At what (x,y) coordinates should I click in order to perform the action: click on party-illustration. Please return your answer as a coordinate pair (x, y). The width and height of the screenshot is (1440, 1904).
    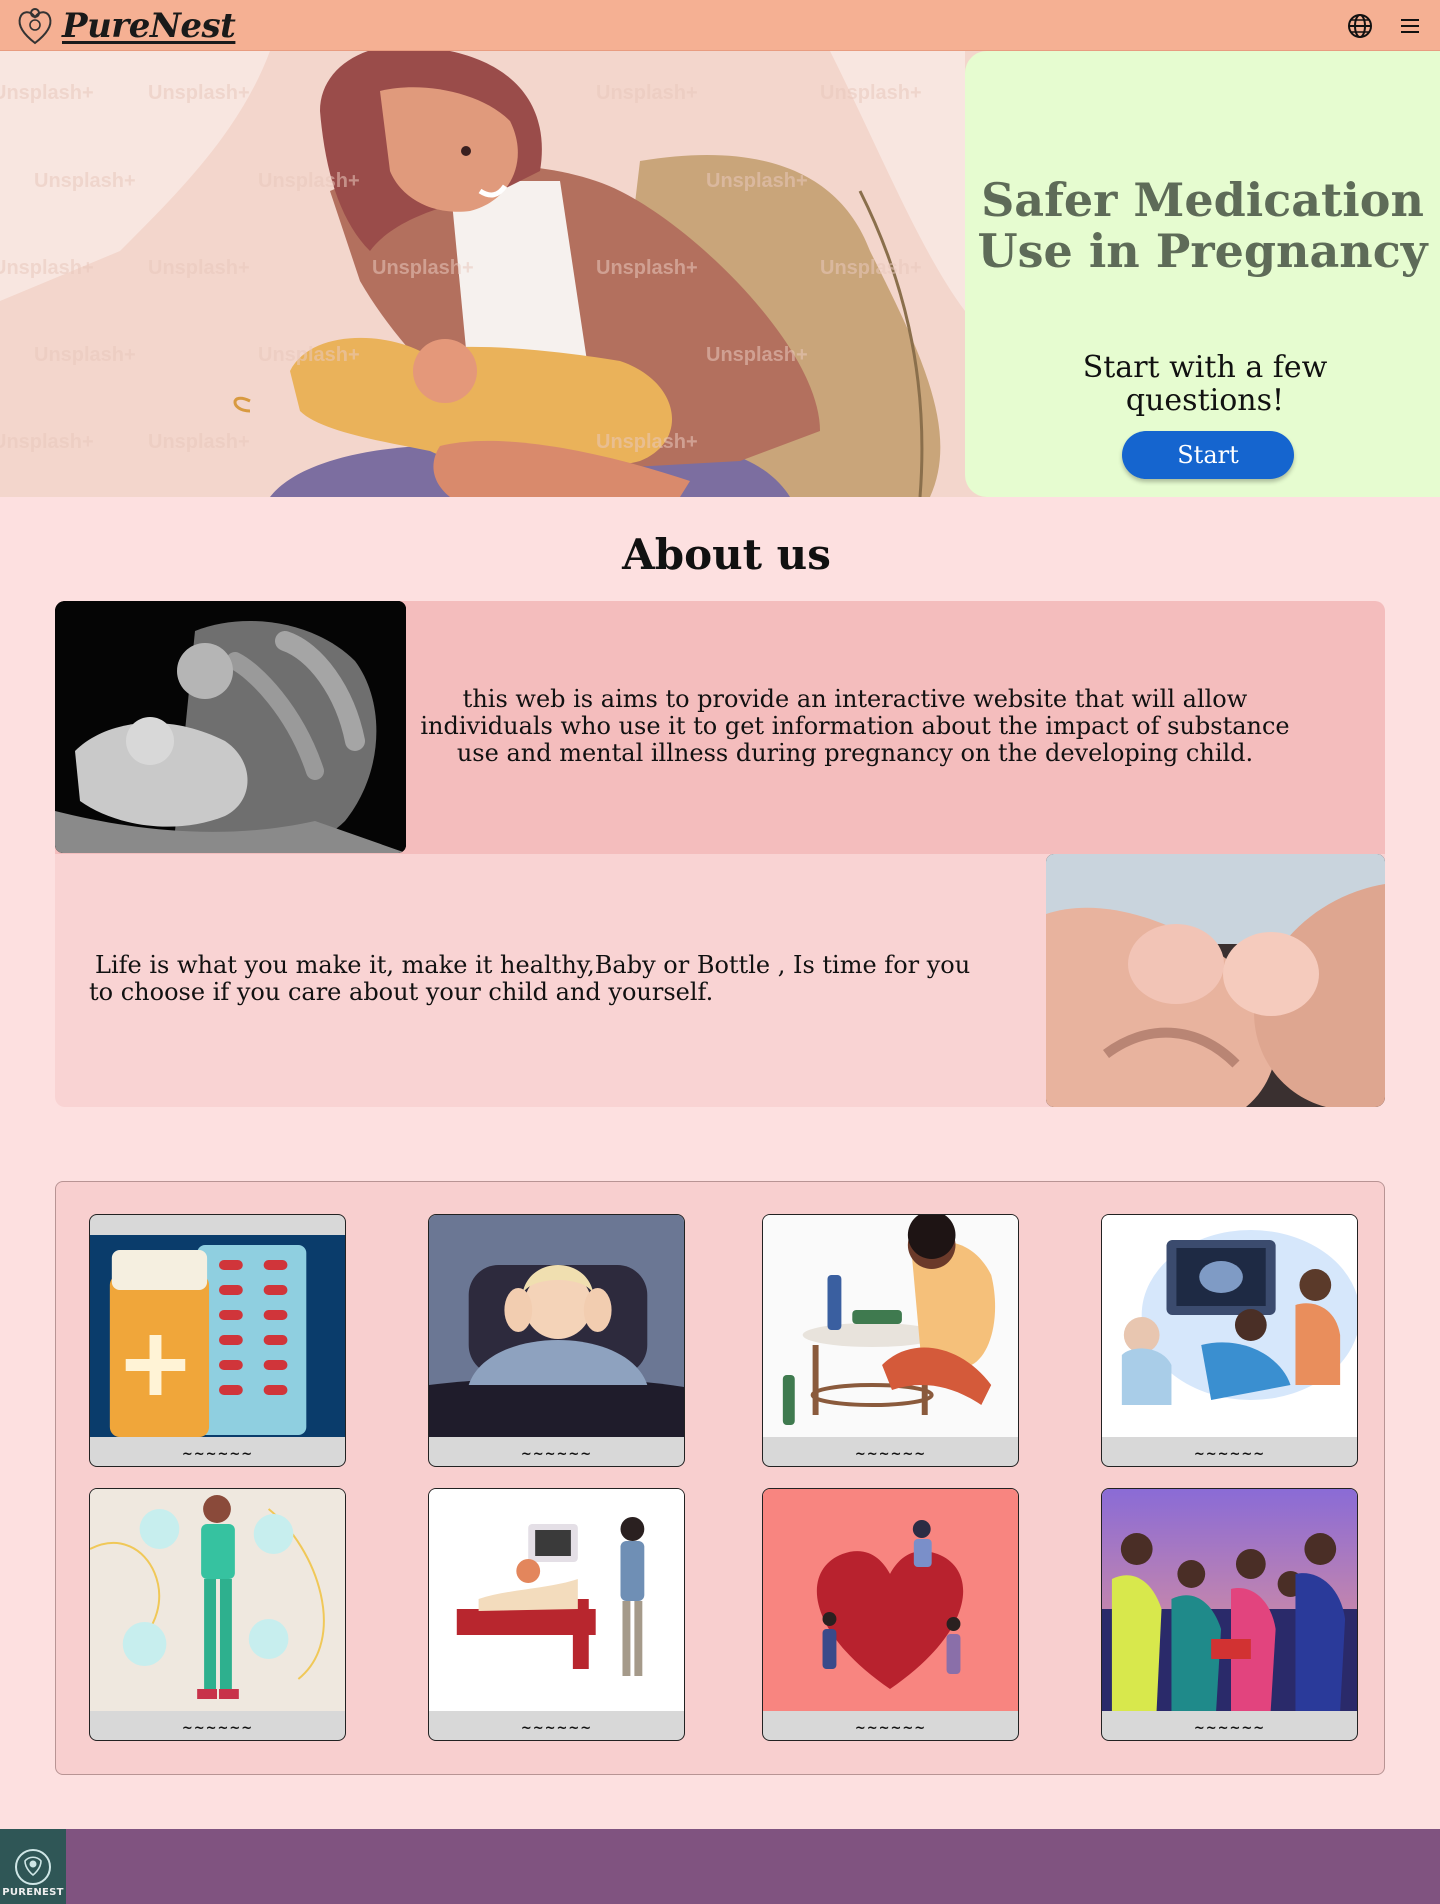
    Looking at the image, I should click on (1229, 1600).